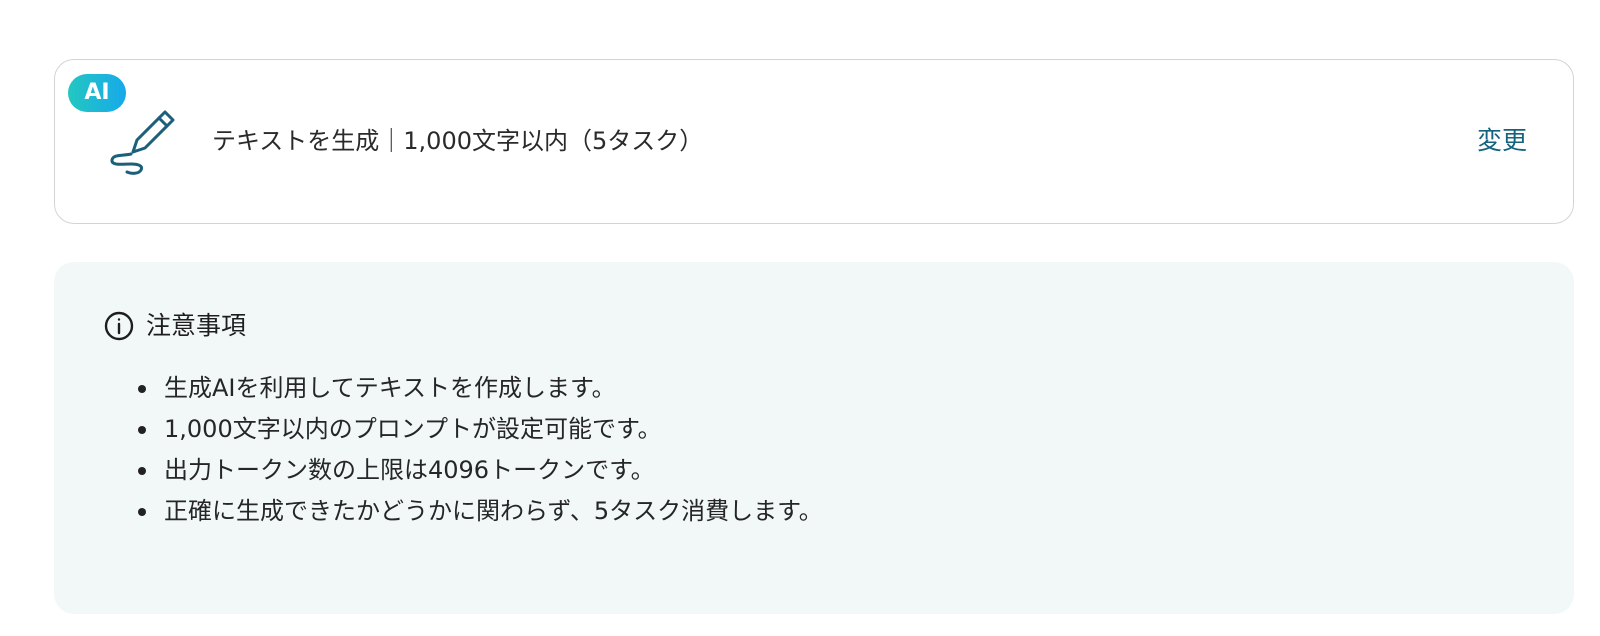 The height and width of the screenshot is (636, 1600). I want to click on notes-header: 注意事項, so click(175, 326).